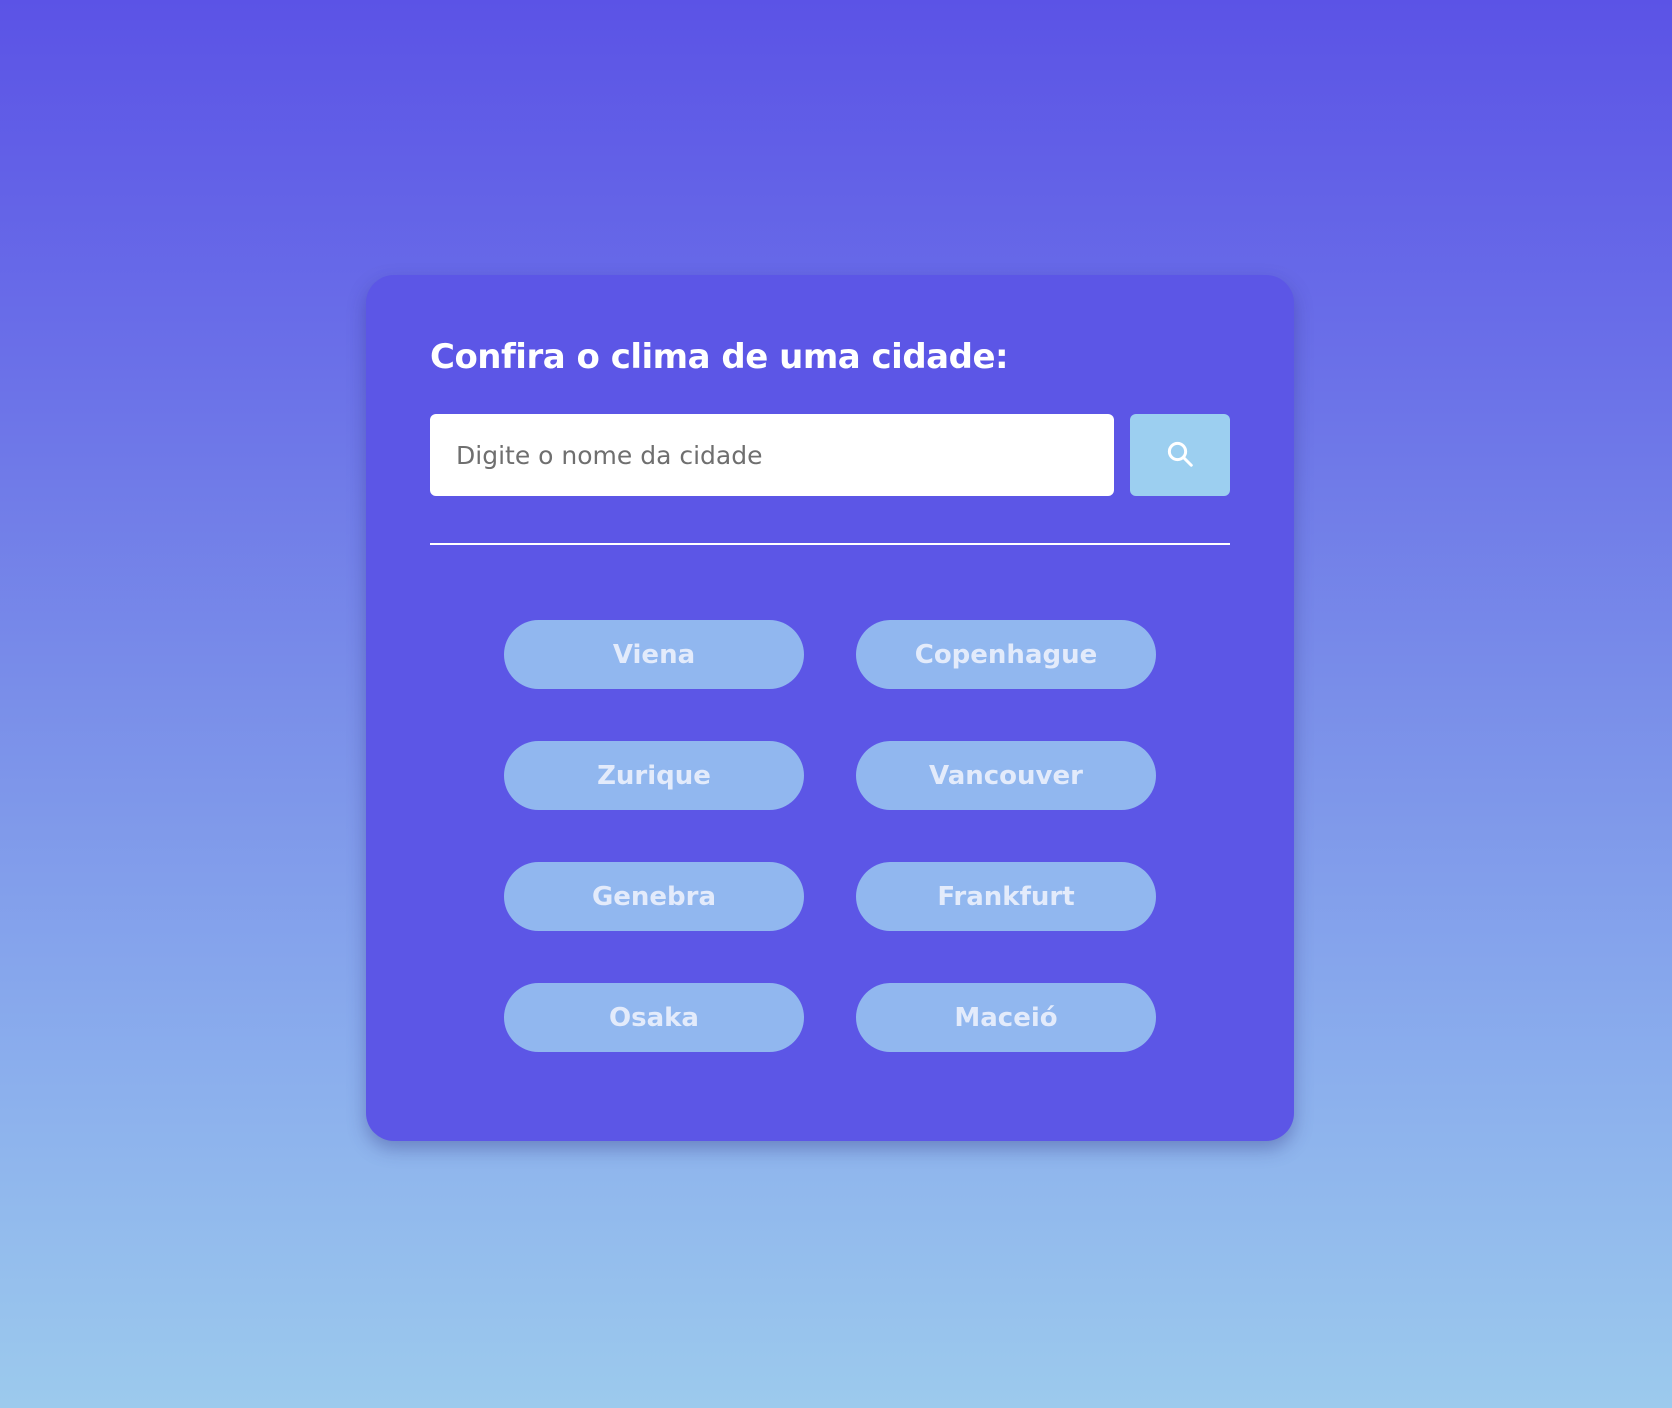  What do you see at coordinates (830, 544) in the screenshot?
I see `divider` at bounding box center [830, 544].